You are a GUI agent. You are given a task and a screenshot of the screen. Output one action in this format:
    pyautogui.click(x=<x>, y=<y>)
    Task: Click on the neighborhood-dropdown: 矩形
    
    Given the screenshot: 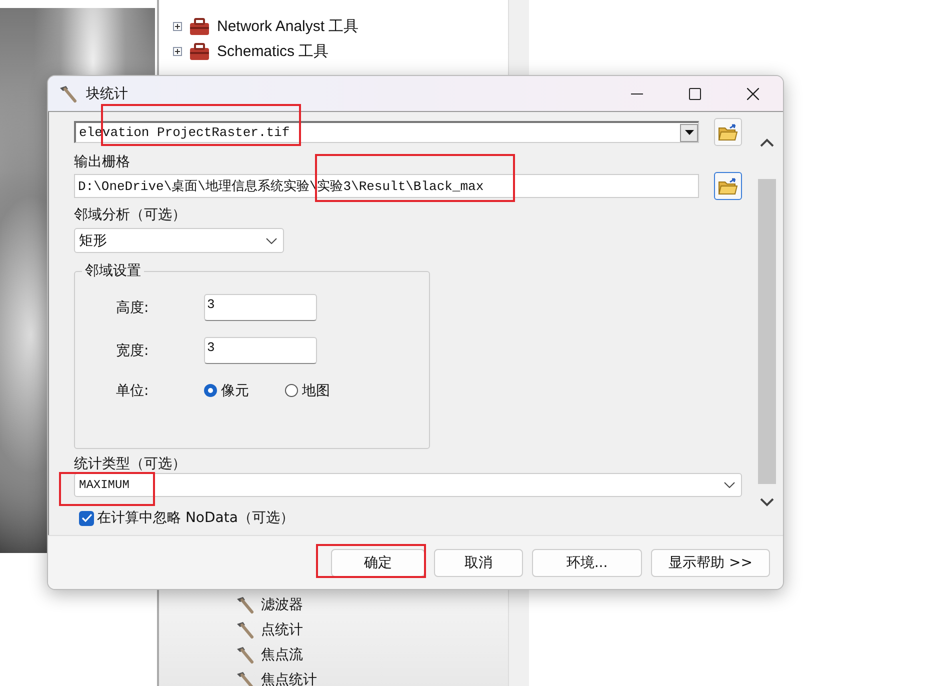 What is the action you would take?
    pyautogui.click(x=179, y=240)
    